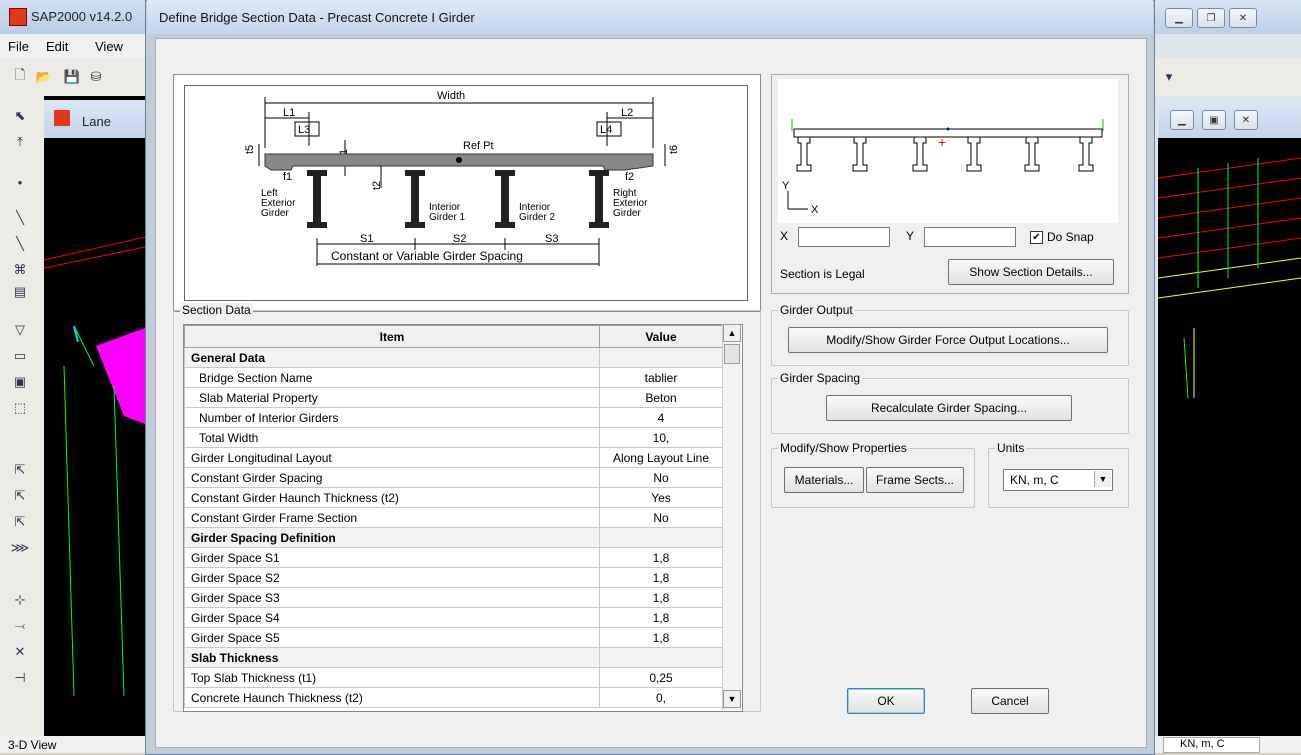 The width and height of the screenshot is (1301, 755). What do you see at coordinates (20, 330) in the screenshot?
I see `draw-poly-area-icon: ▽` at bounding box center [20, 330].